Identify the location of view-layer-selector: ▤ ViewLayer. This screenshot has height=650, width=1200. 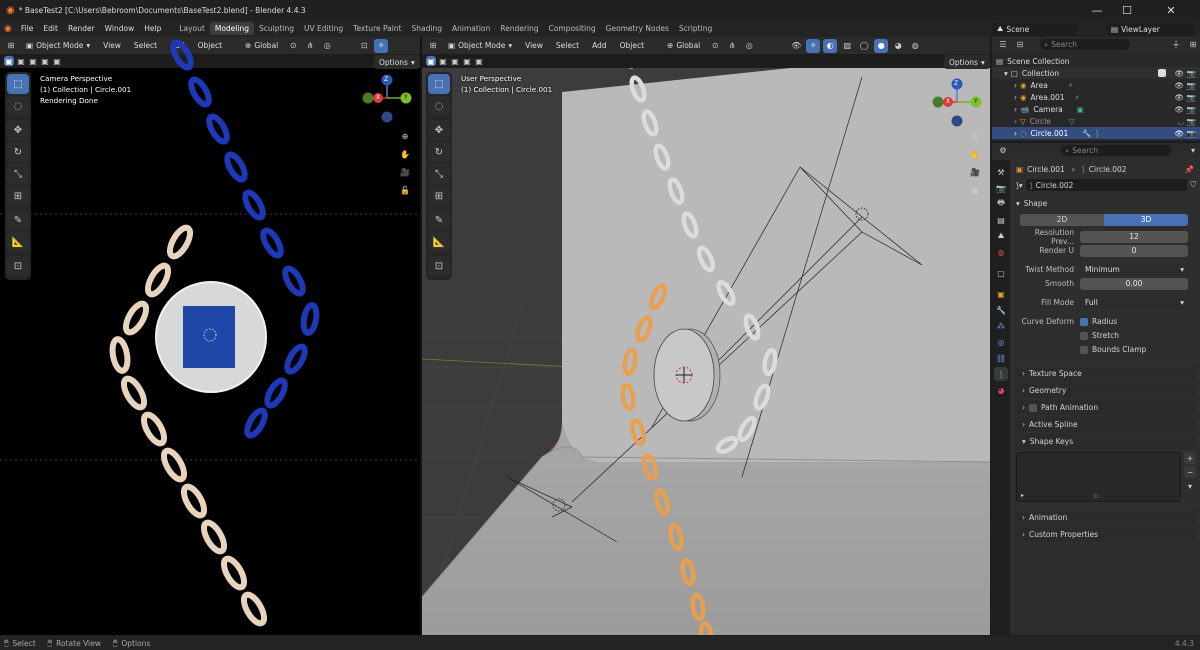
(1150, 29).